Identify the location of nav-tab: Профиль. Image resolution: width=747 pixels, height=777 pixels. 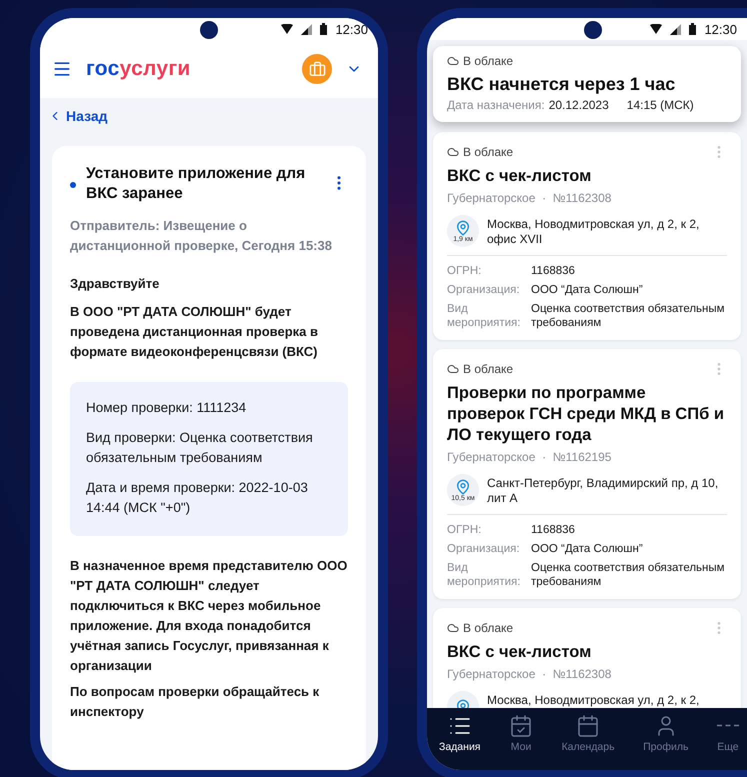
(665, 741).